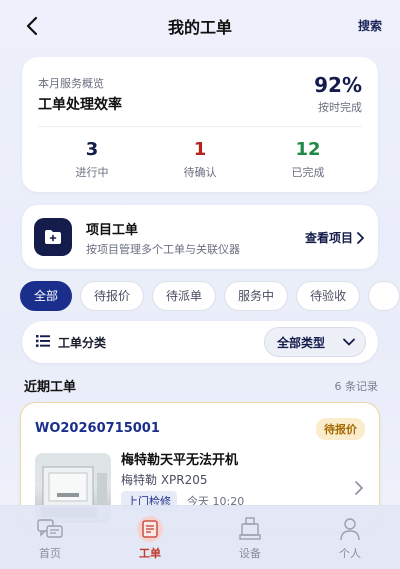  I want to click on person-icon, so click(350, 529).